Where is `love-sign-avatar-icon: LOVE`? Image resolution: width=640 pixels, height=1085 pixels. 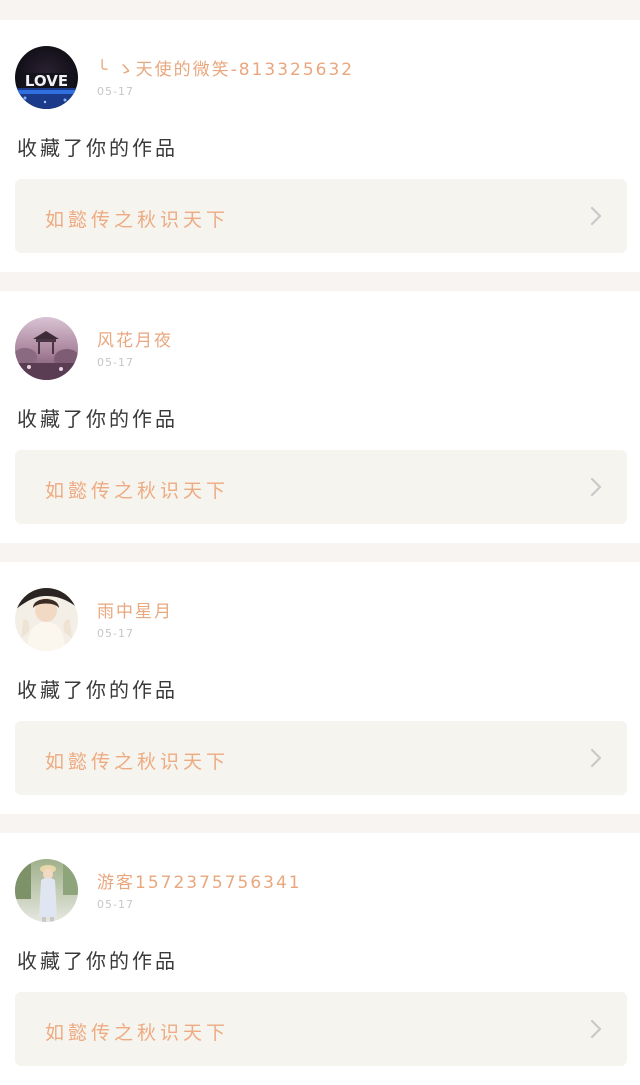 love-sign-avatar-icon: LOVE is located at coordinates (46, 77).